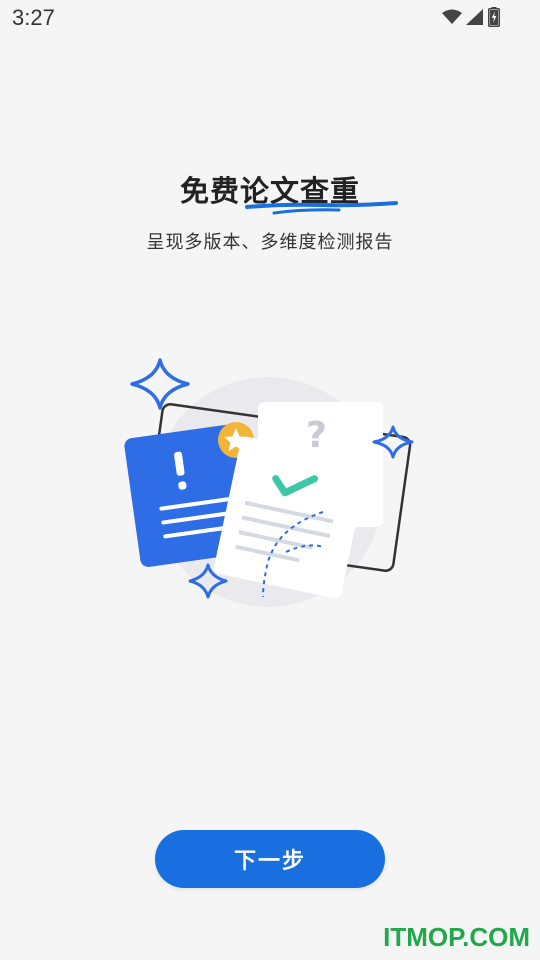 This screenshot has width=540, height=960. Describe the element at coordinates (452, 16) in the screenshot. I see `wifi-icon` at that location.